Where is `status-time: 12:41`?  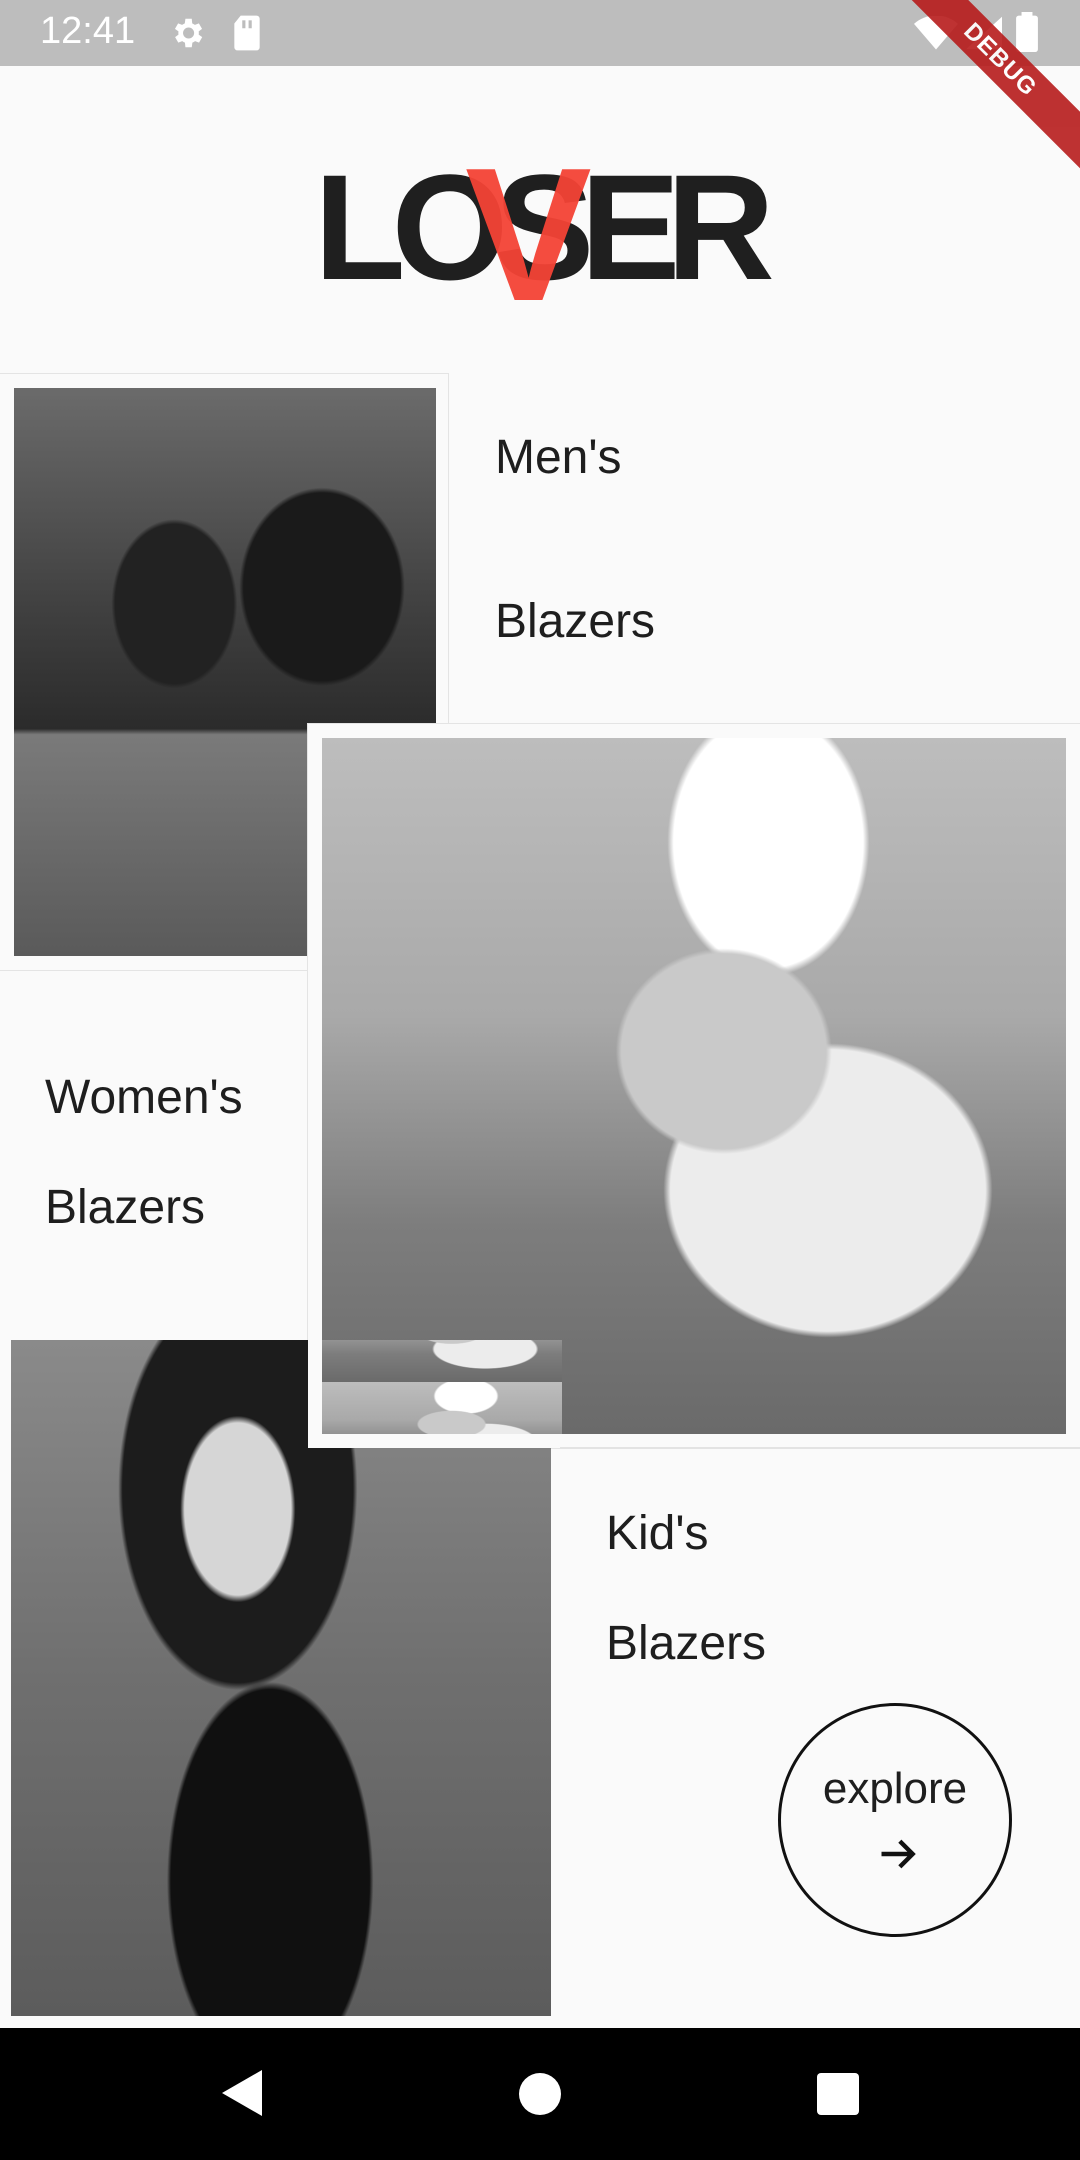 status-time: 12:41 is located at coordinates (88, 31).